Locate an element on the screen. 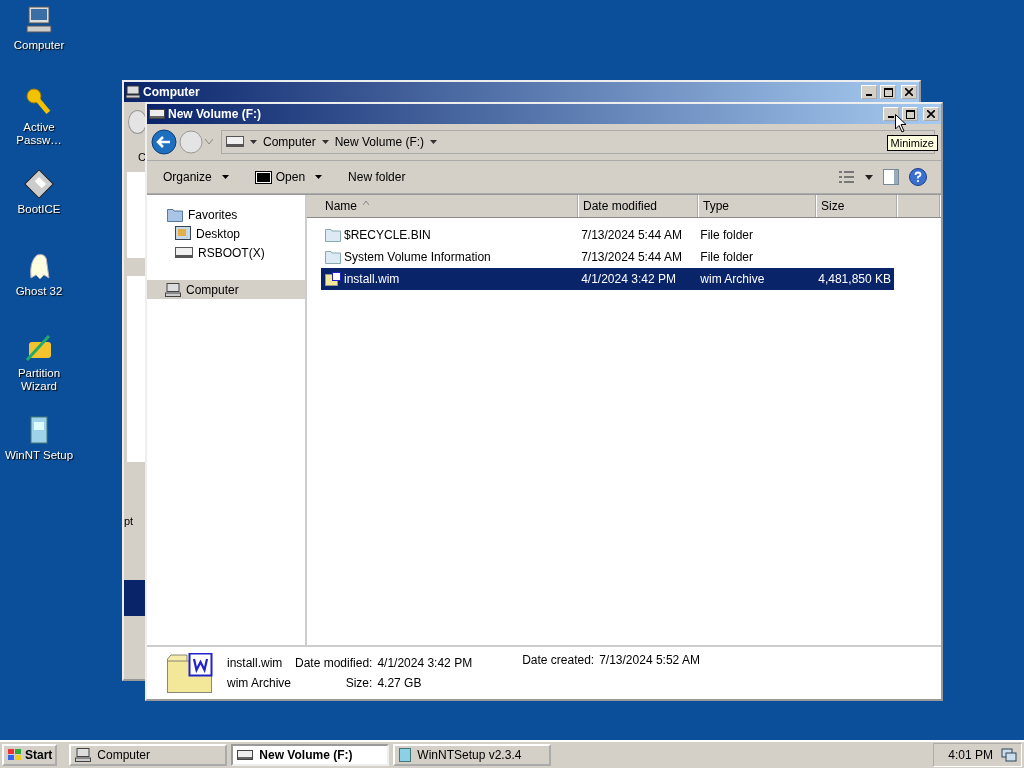 The width and height of the screenshot is (1024, 768). app-icon is located at coordinates (263, 177).